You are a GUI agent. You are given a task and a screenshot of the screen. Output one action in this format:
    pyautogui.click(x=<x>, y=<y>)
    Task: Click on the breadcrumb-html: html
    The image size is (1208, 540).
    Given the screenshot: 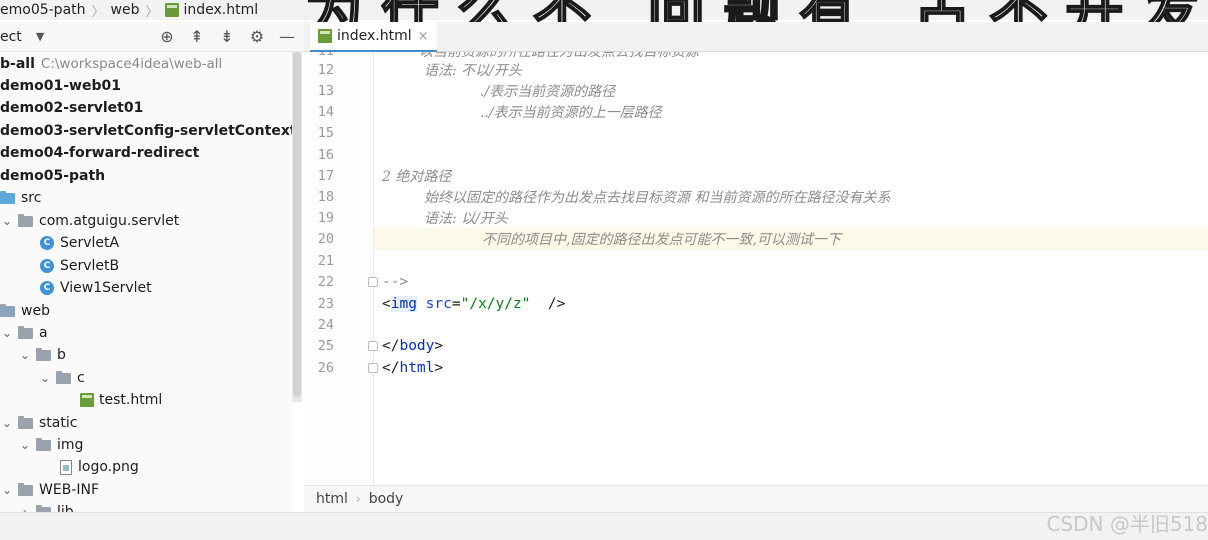 What is the action you would take?
    pyautogui.click(x=332, y=499)
    